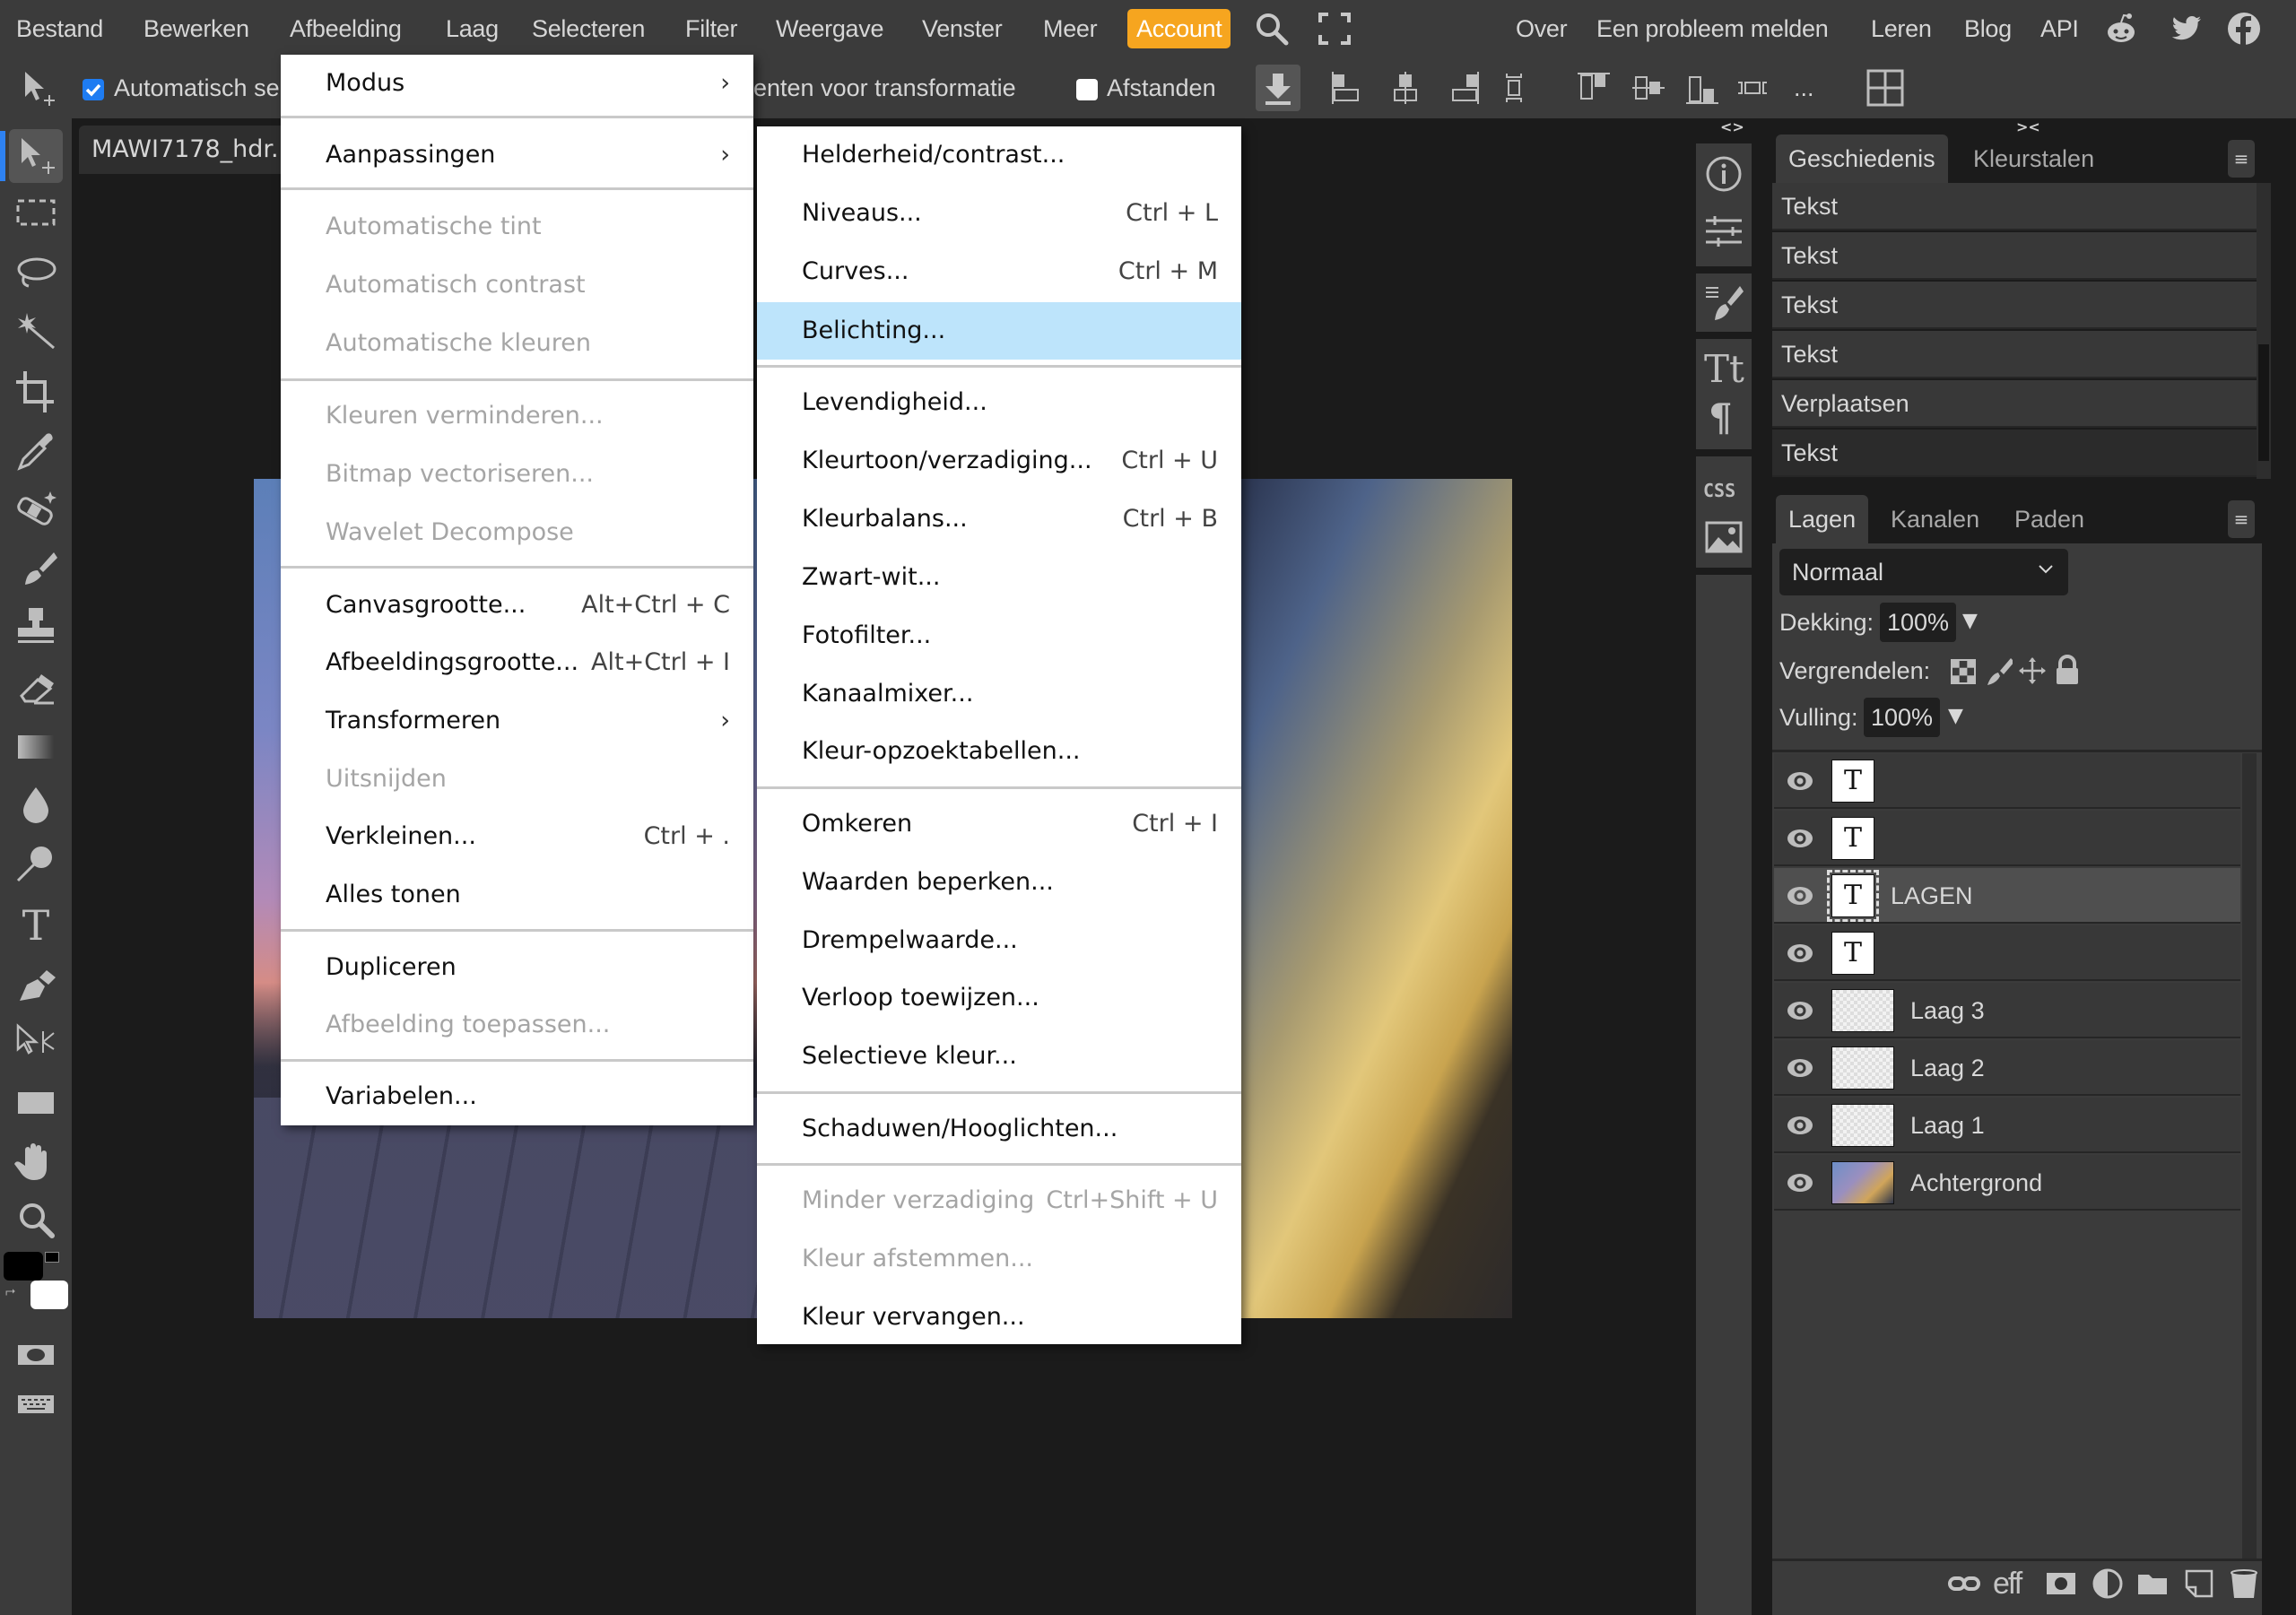 The height and width of the screenshot is (1615, 2296). I want to click on distribute-v-icon, so click(1514, 88).